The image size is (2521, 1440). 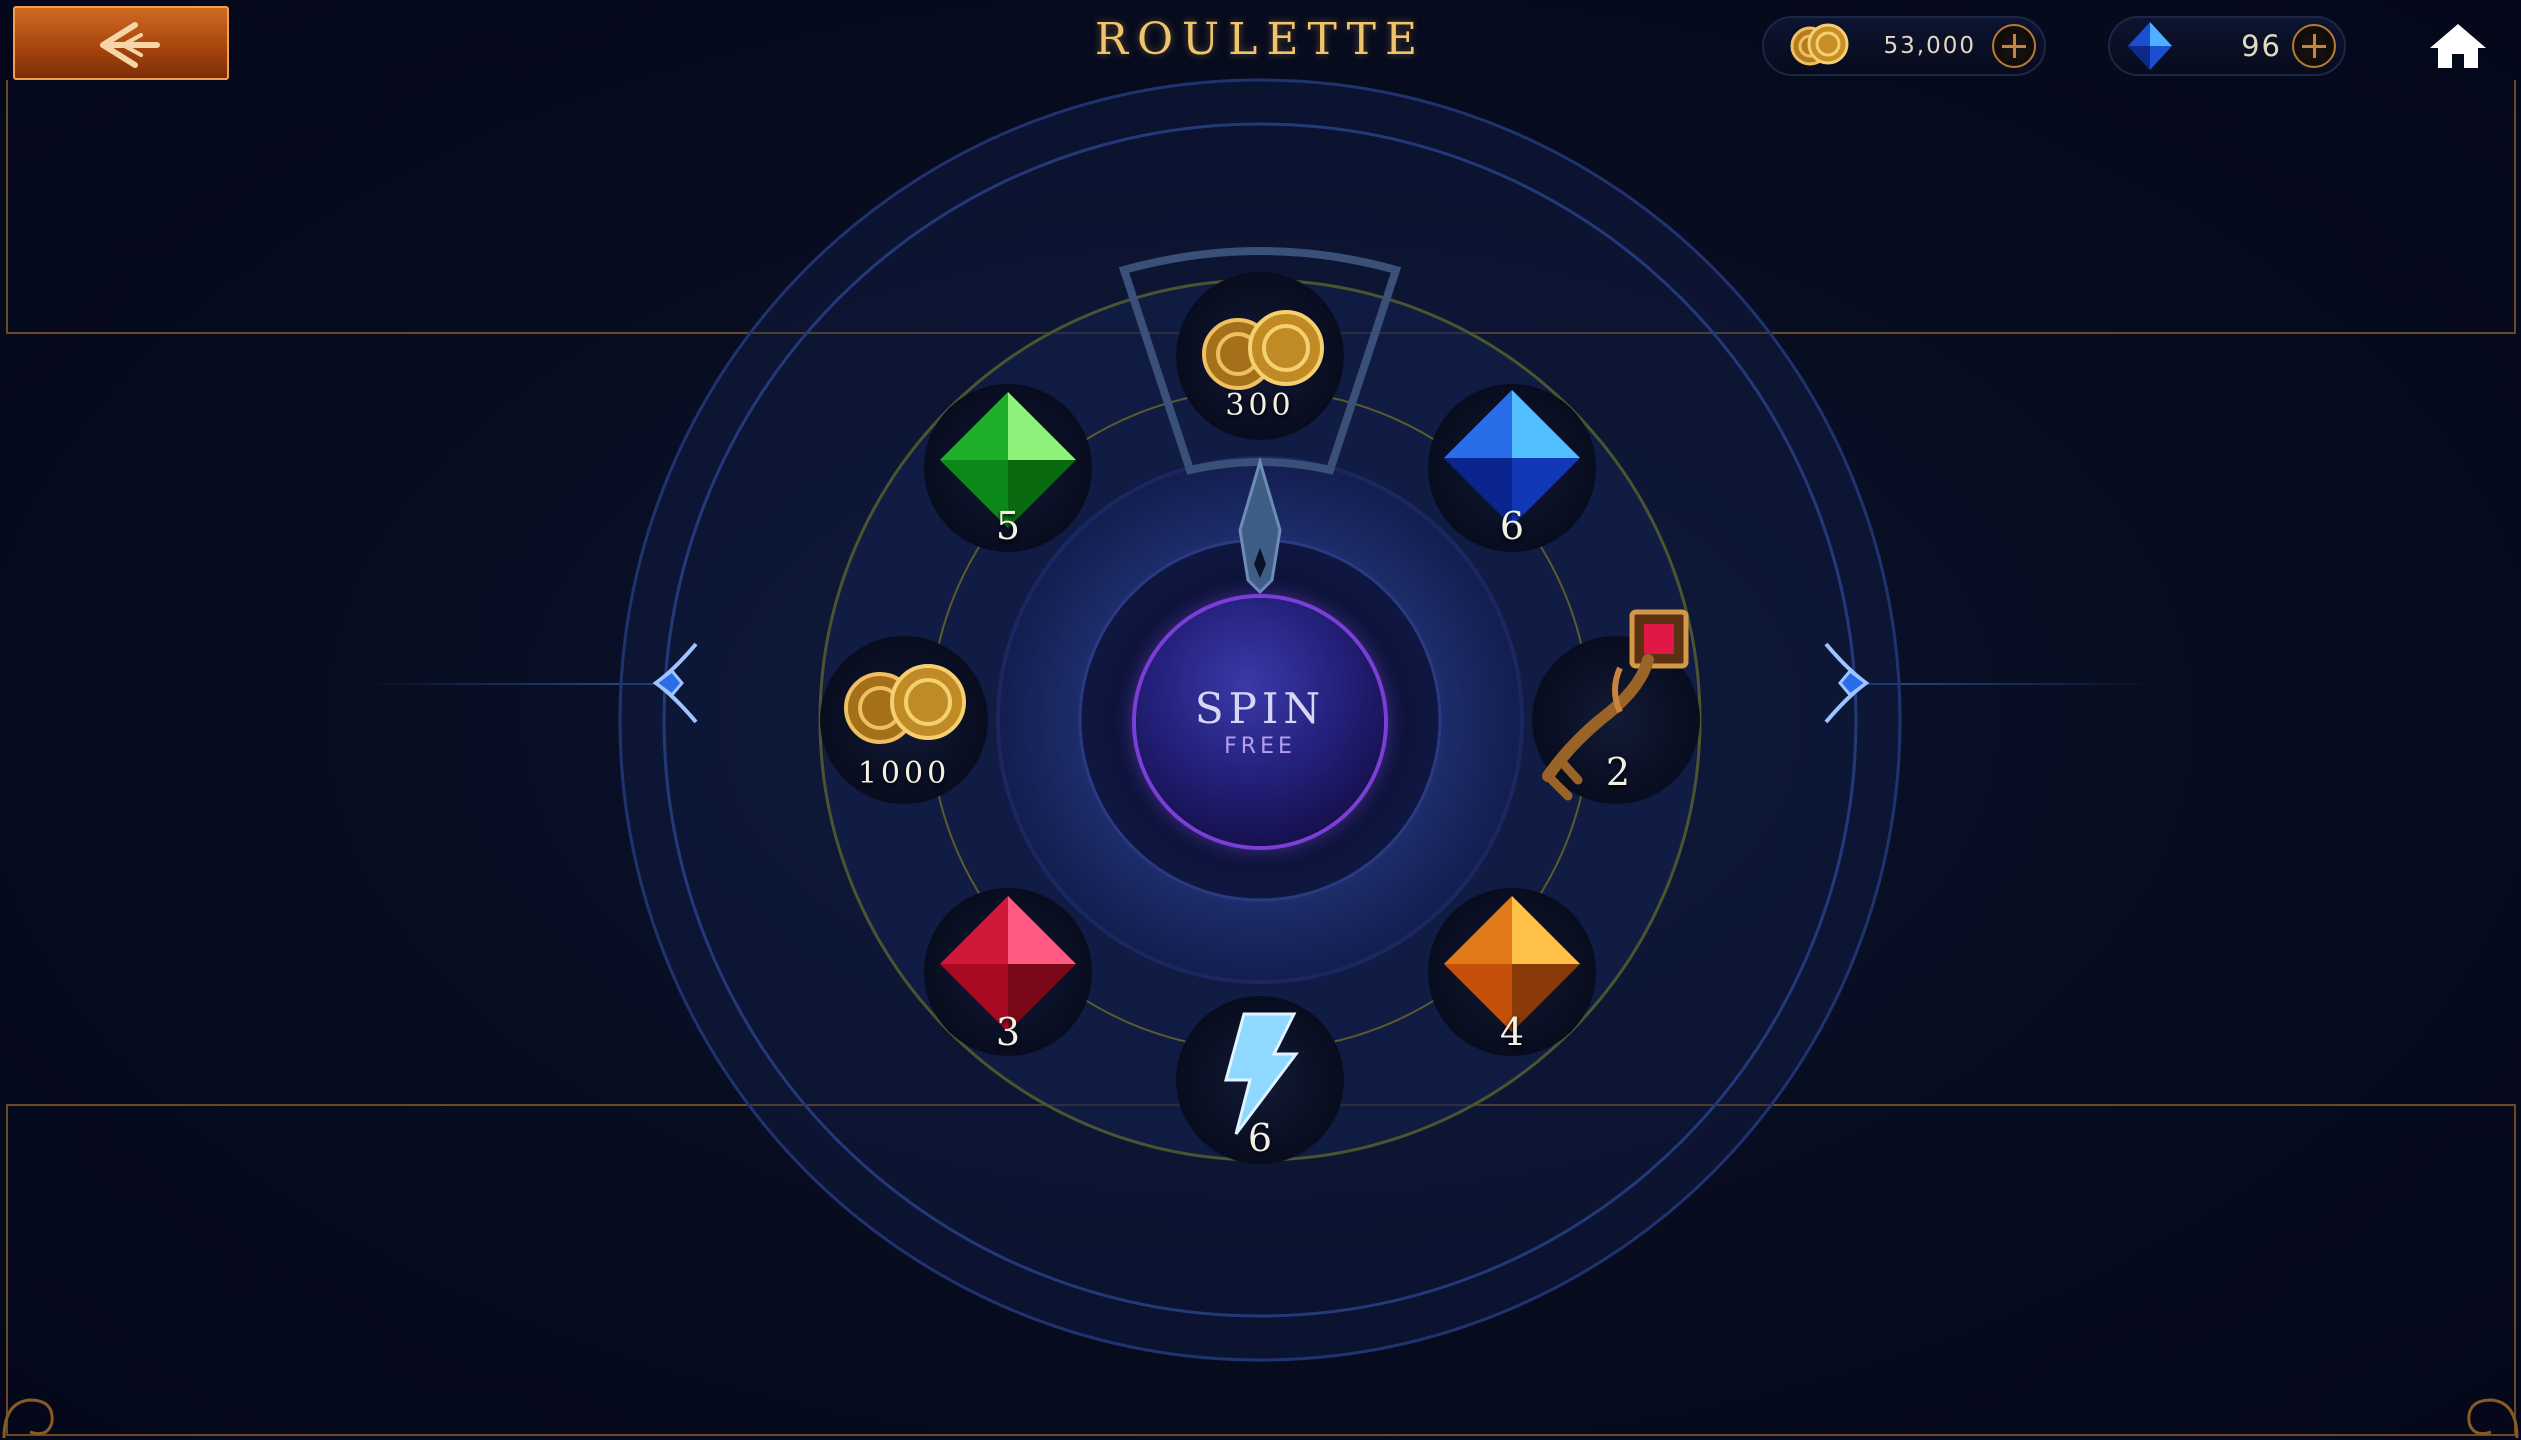 I want to click on reward-amount: 3, so click(x=1008, y=1032).